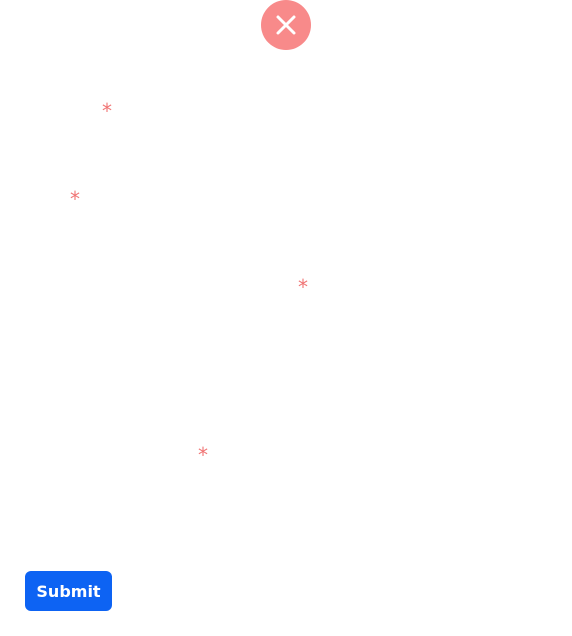 This screenshot has width=572, height=636. I want to click on close-button, so click(286, 25).